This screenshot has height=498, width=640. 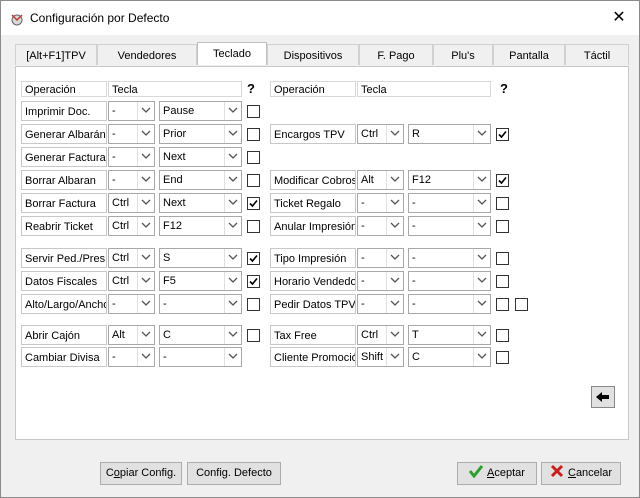 I want to click on accept-button: Aceptar, so click(x=497, y=473).